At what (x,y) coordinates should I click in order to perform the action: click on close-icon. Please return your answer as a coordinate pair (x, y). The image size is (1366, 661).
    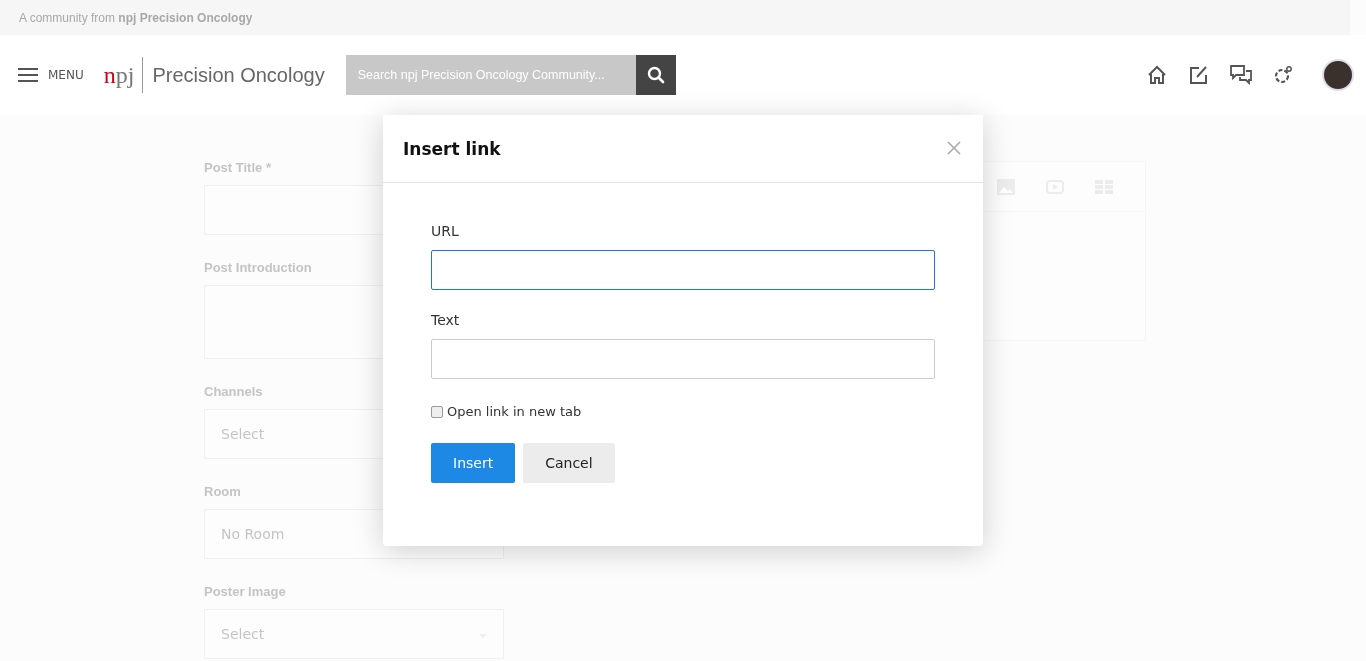
    Looking at the image, I should click on (954, 147).